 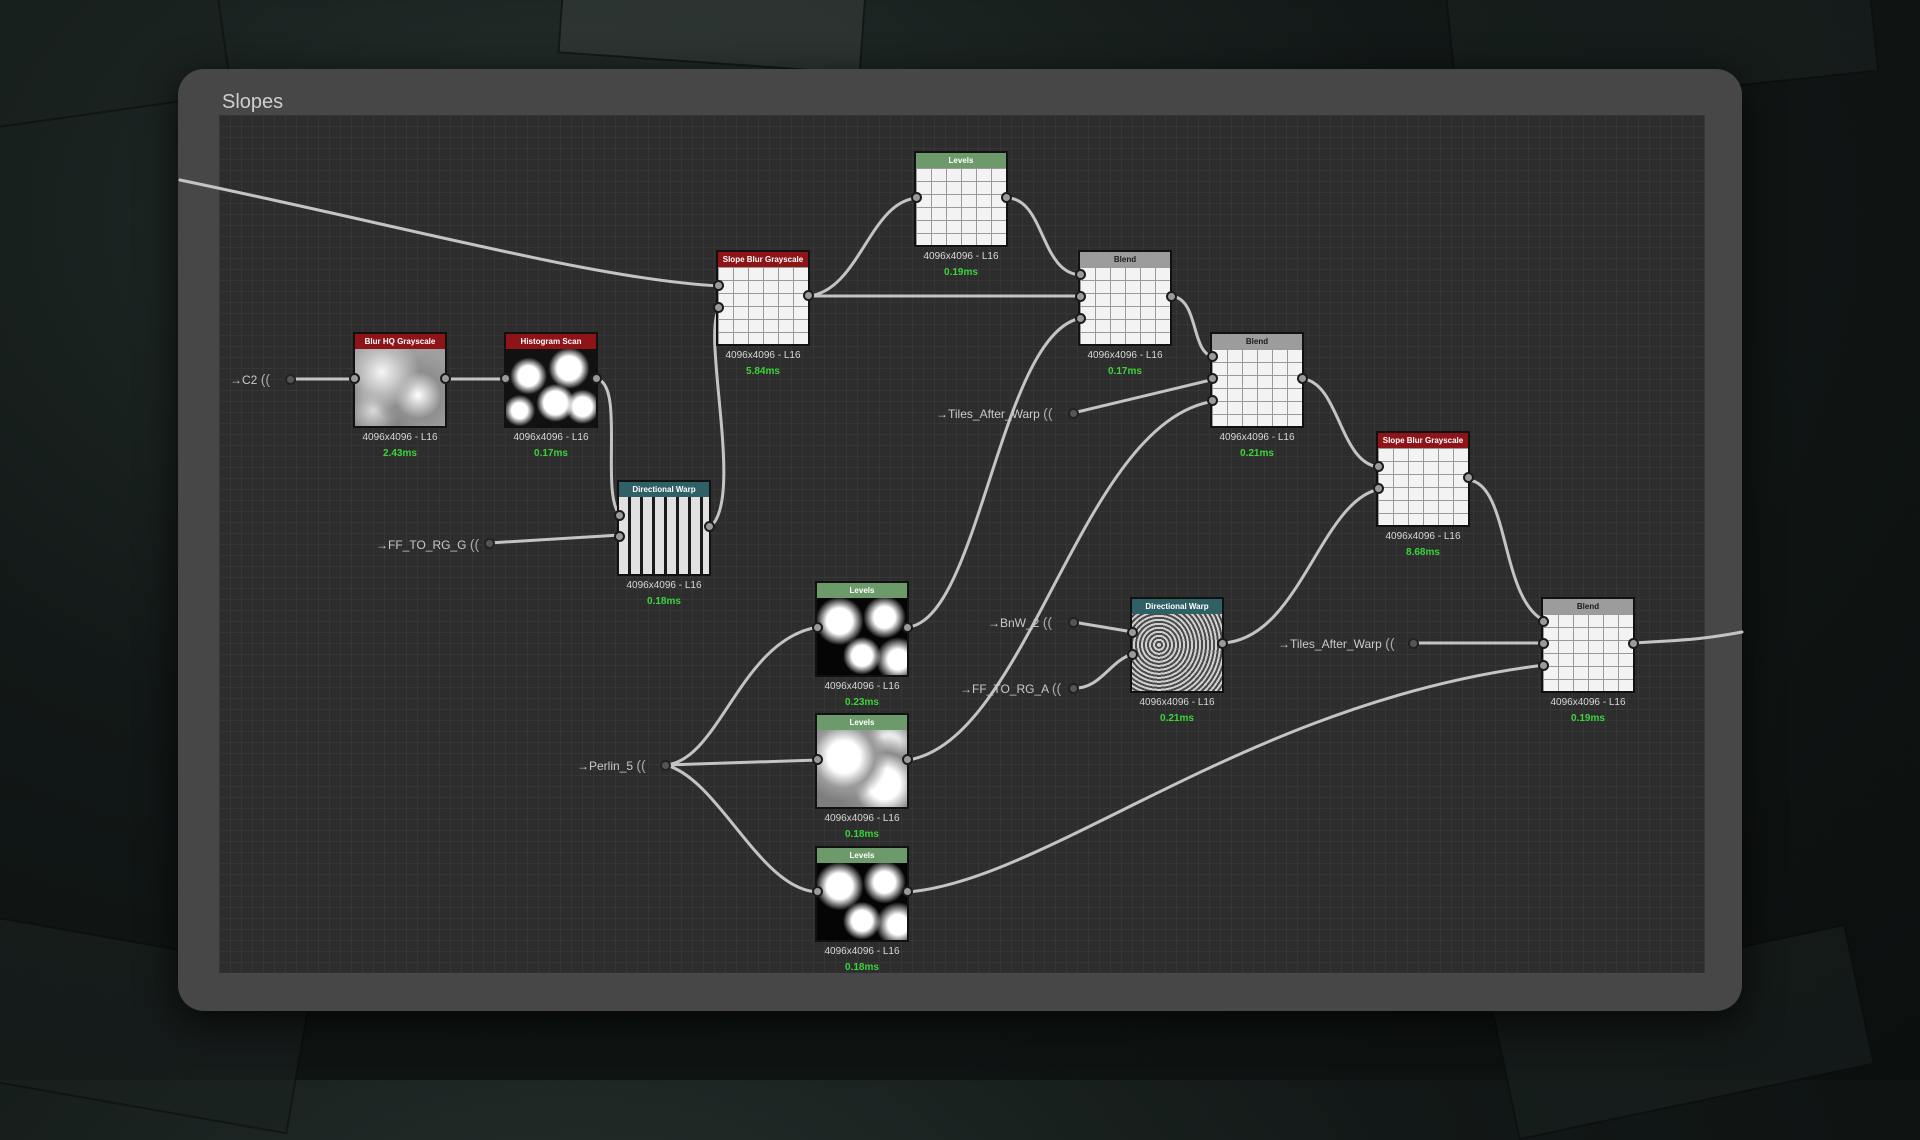 I want to click on input-c2: →C2 ((, so click(x=250, y=379).